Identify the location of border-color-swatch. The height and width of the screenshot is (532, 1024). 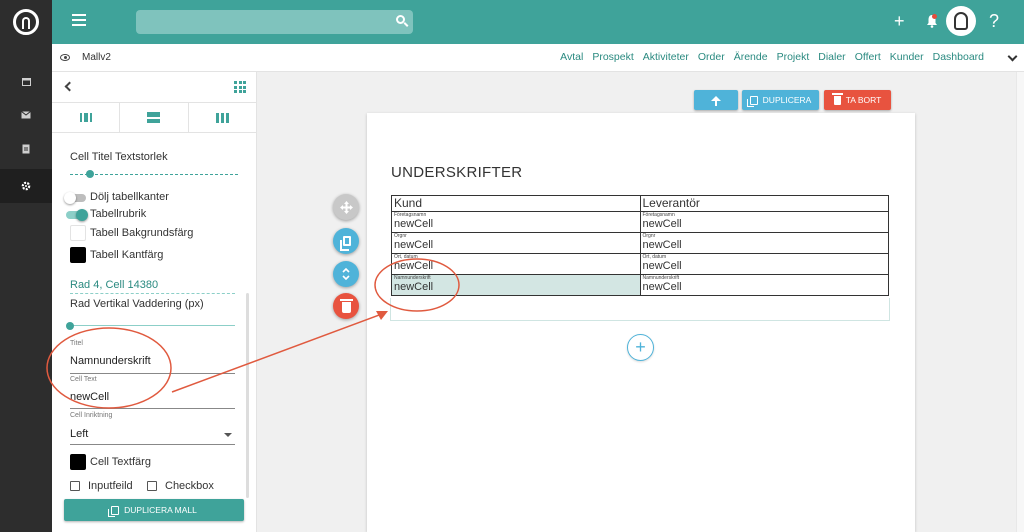
(78, 255).